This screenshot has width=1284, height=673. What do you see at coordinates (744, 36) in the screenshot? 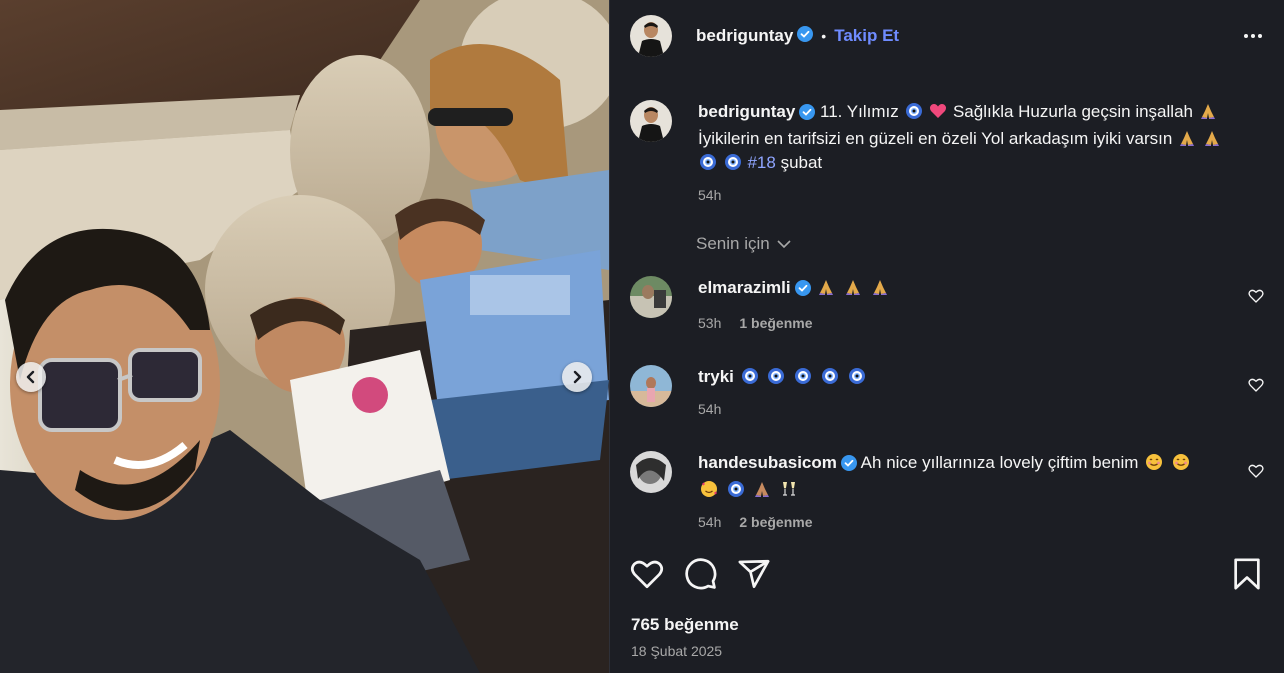
I see `author-username: bedriguntay` at bounding box center [744, 36].